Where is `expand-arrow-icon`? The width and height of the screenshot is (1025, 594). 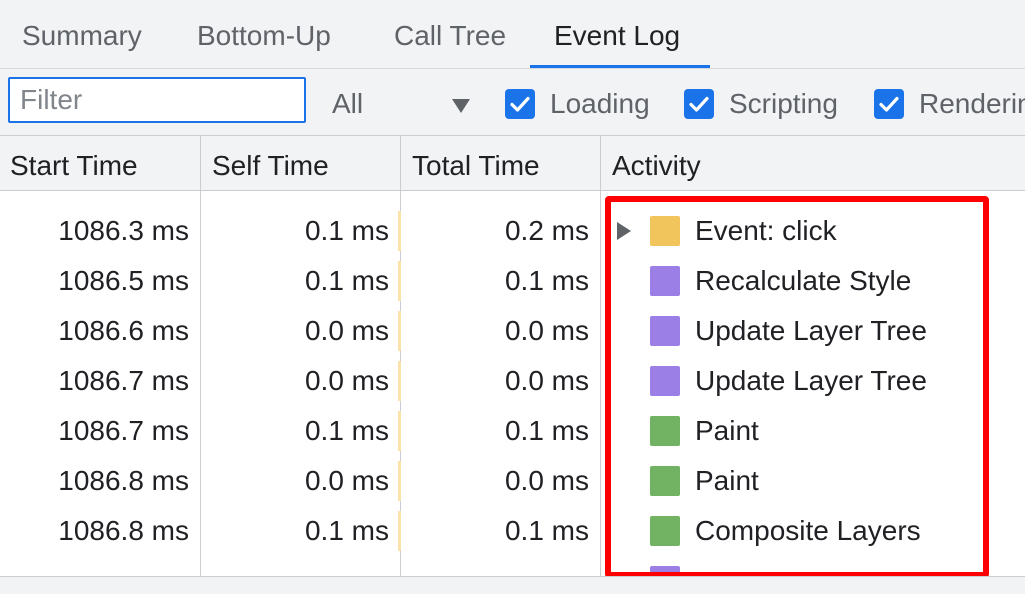
expand-arrow-icon is located at coordinates (624, 231).